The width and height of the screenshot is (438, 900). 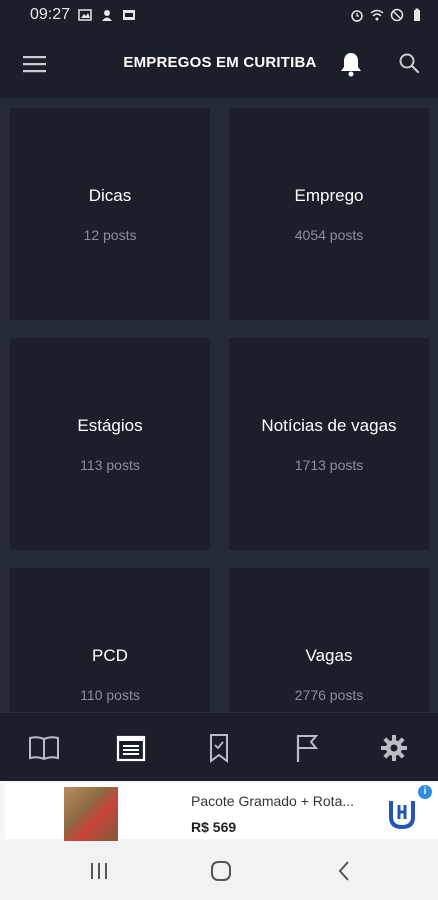 I want to click on image-icon, so click(x=85, y=15).